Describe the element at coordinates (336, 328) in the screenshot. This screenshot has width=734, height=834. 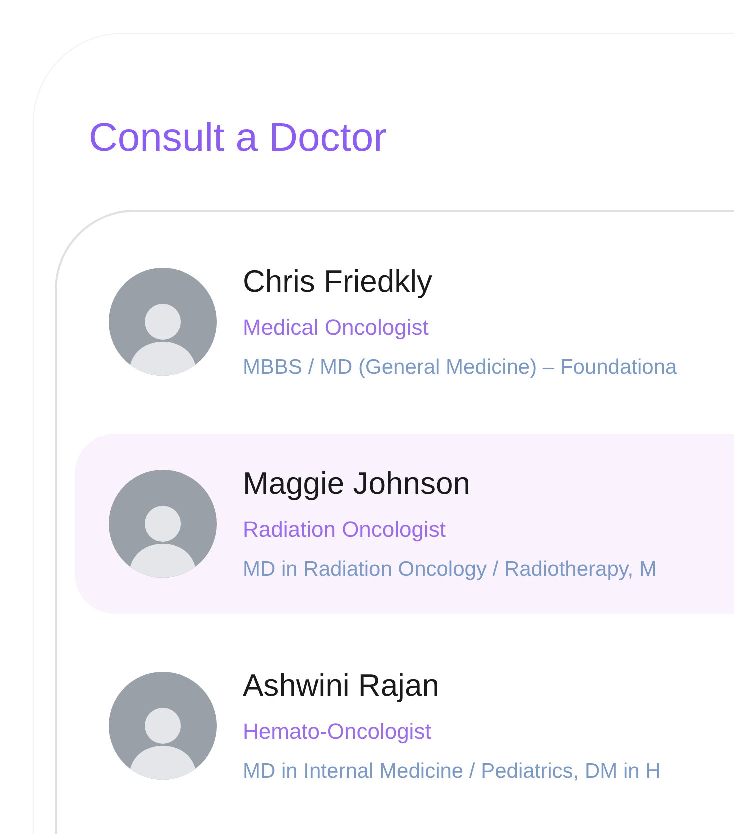
I see `doctor-specialty: Medical Oncologist` at that location.